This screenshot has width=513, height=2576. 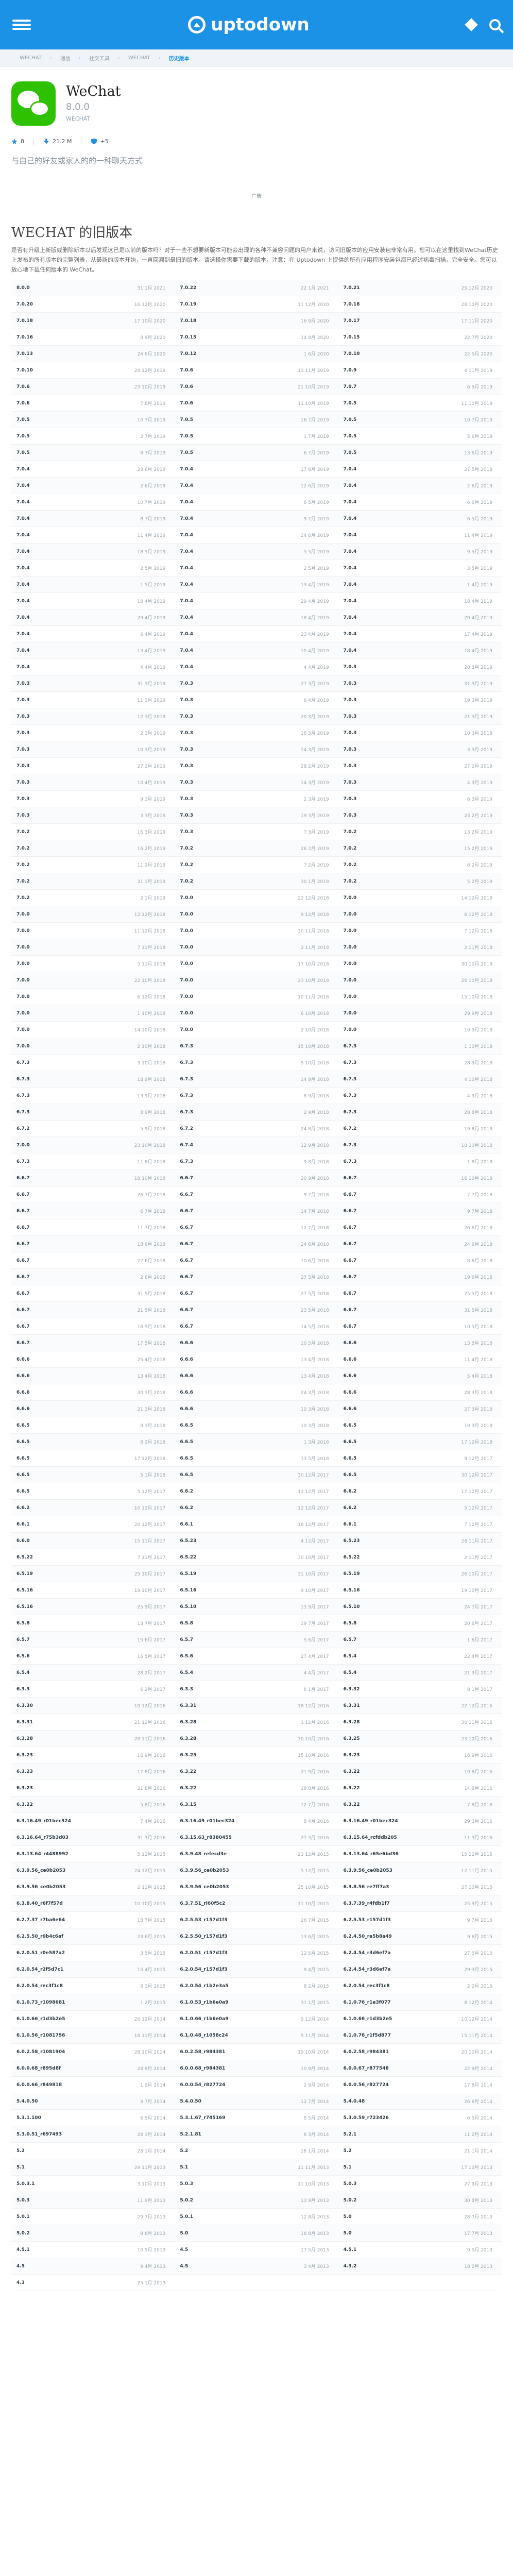 I want to click on version-item: 6.6.7 25 5月 2018, so click(x=420, y=1293).